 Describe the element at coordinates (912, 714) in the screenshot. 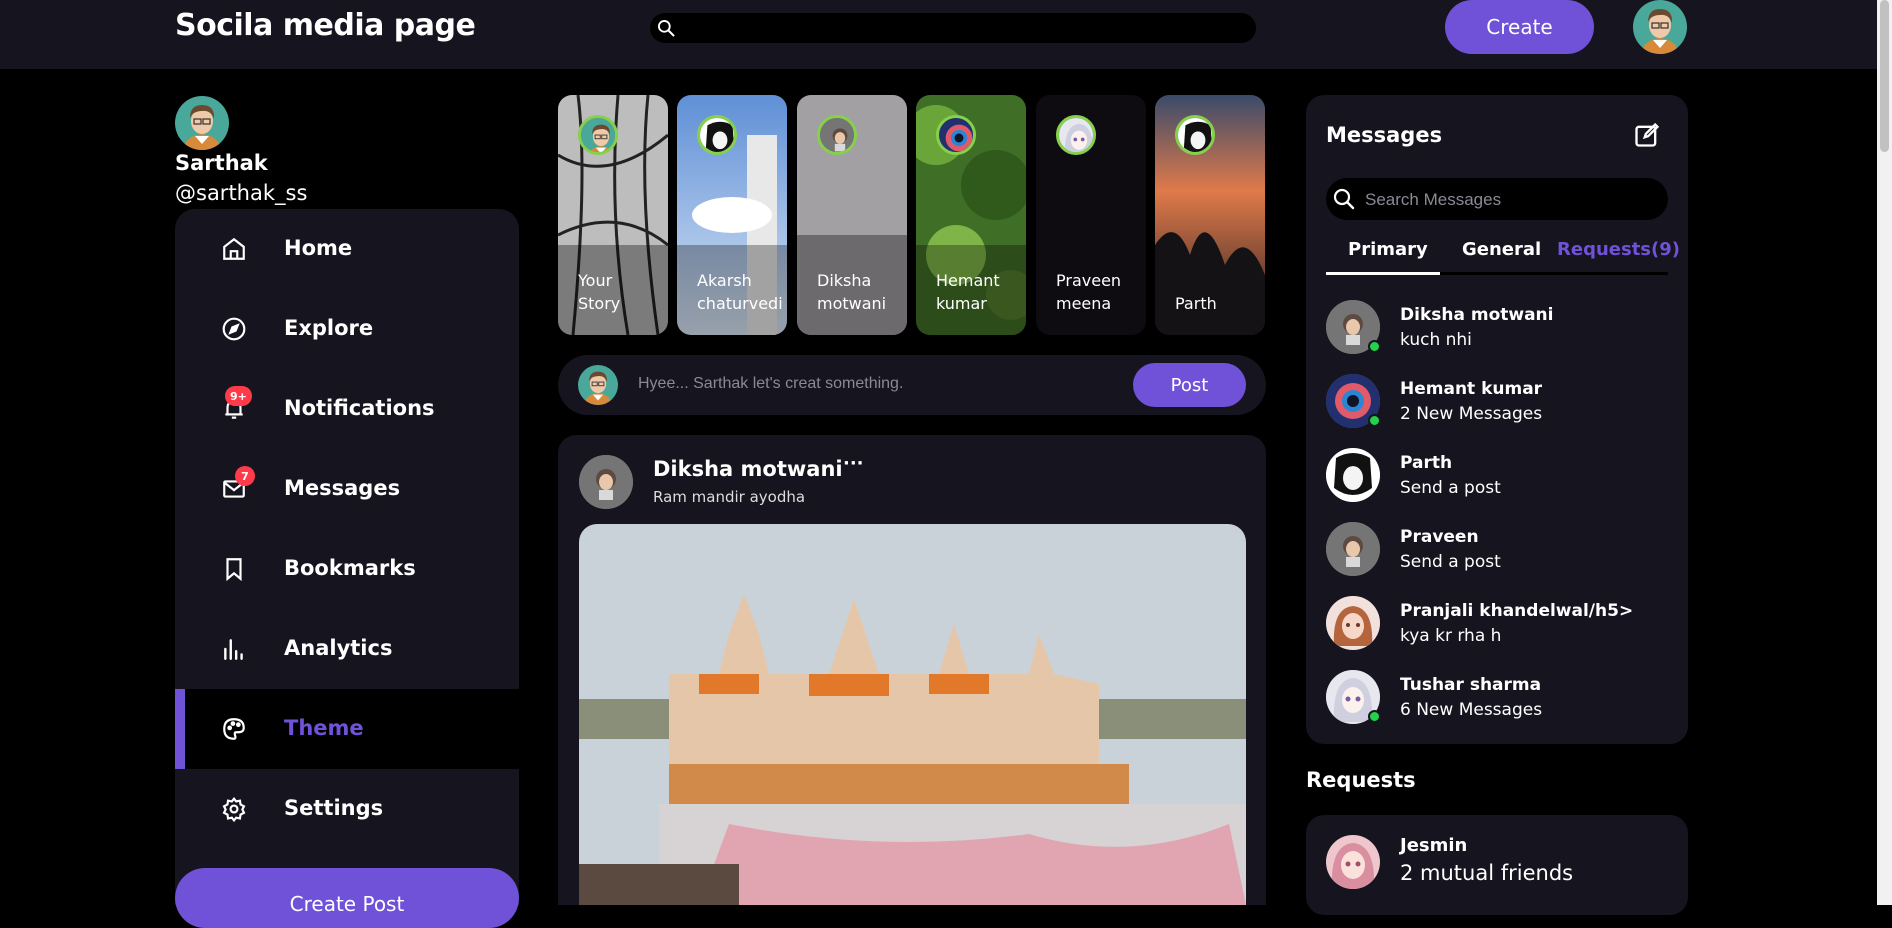

I see `post-image` at that location.